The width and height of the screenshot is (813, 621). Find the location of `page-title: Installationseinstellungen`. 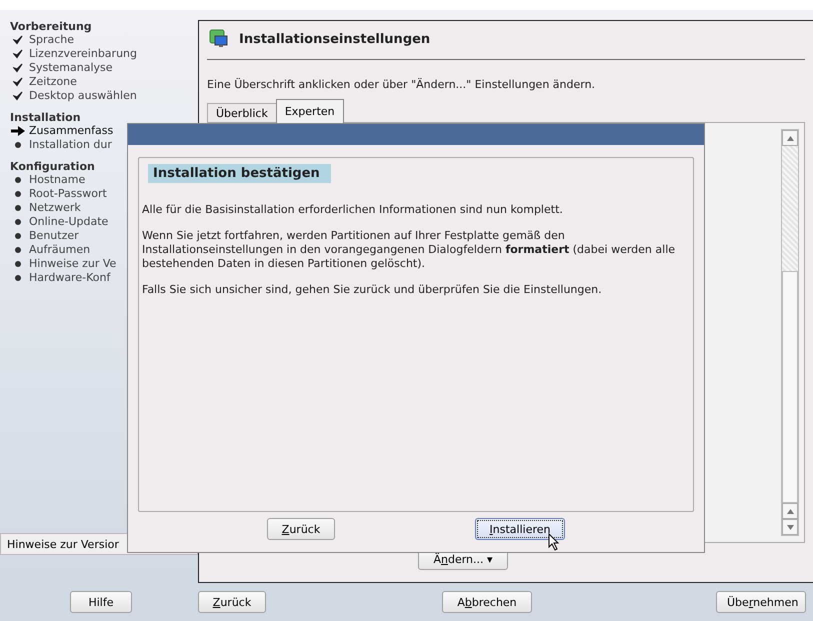

page-title: Installationseinstellungen is located at coordinates (334, 39).